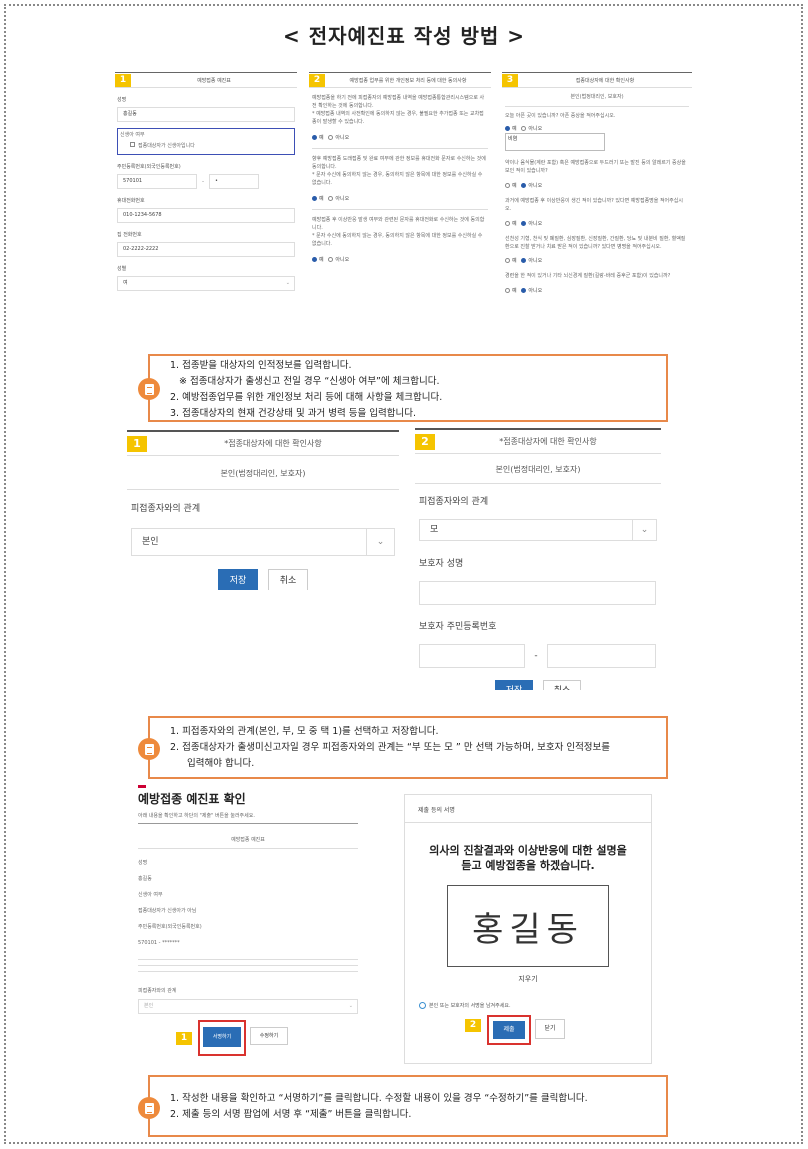  Describe the element at coordinates (537, 593) in the screenshot. I see `guardian-name-input` at that location.